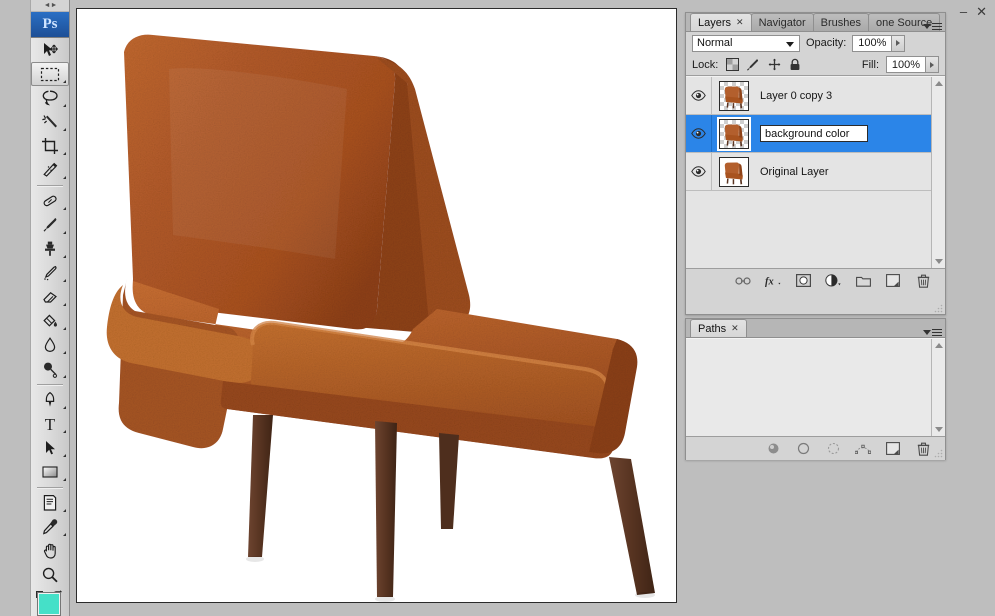 This screenshot has width=995, height=616. Describe the element at coordinates (50, 400) in the screenshot. I see `pen-tool` at that location.